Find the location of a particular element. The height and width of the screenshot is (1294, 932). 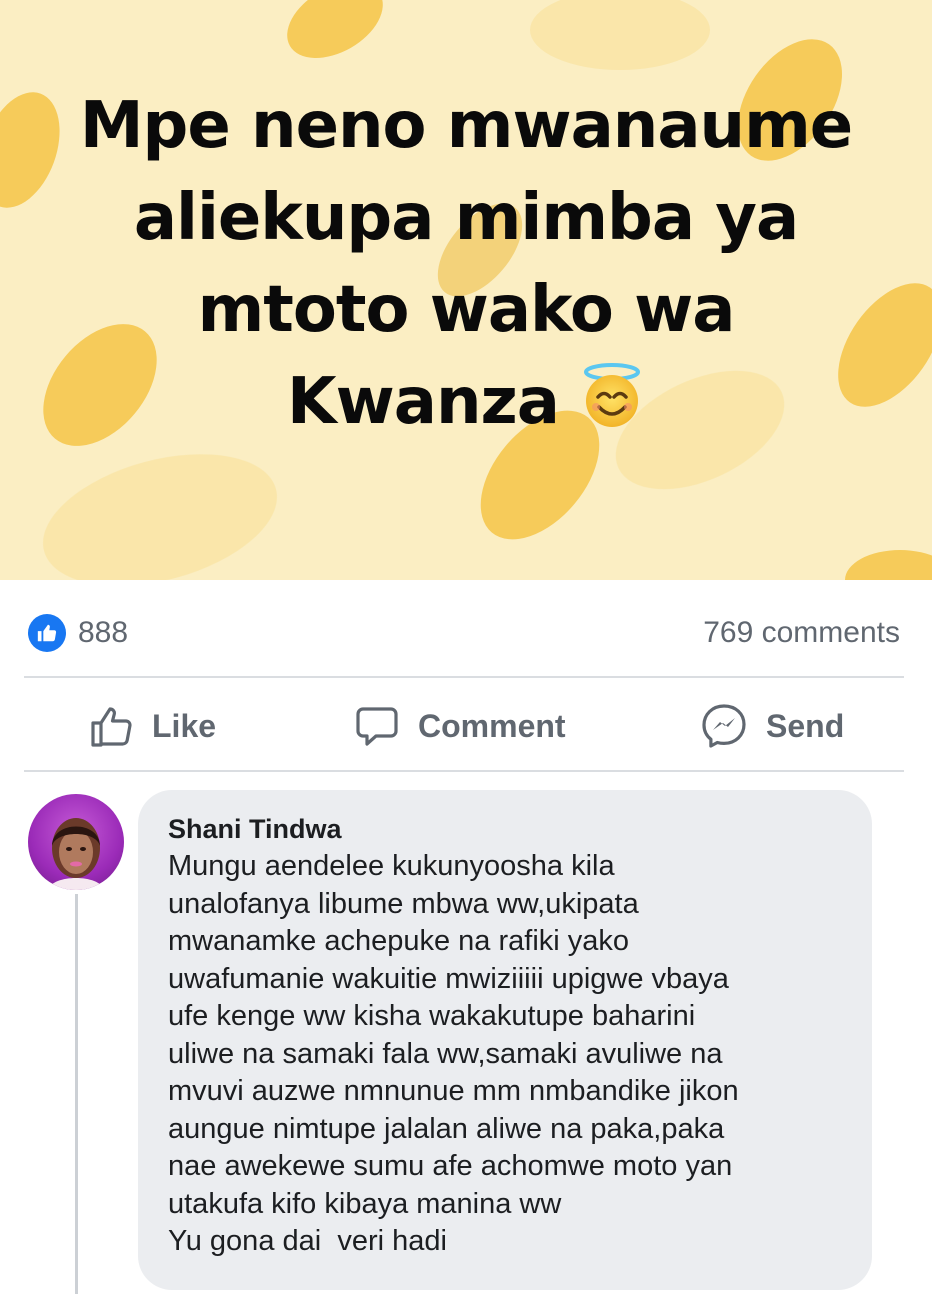

post-text-line: Mpe neno mwanaume is located at coordinates (466, 126).